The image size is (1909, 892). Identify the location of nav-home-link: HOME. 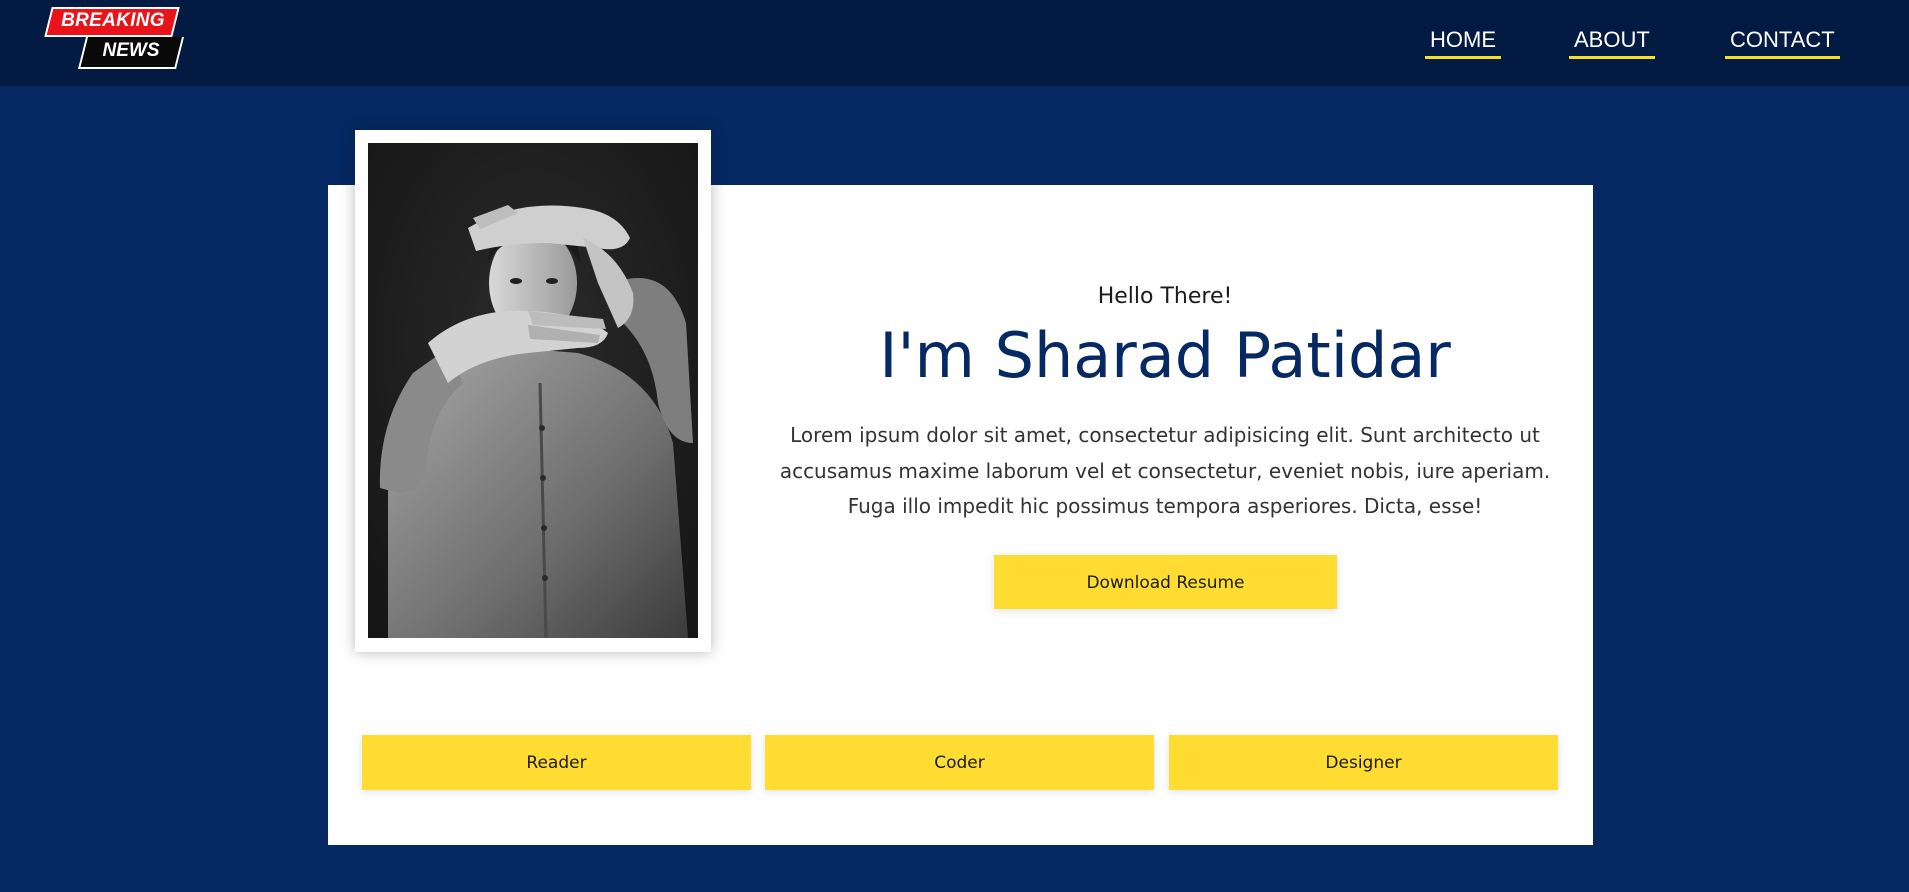
(1463, 42).